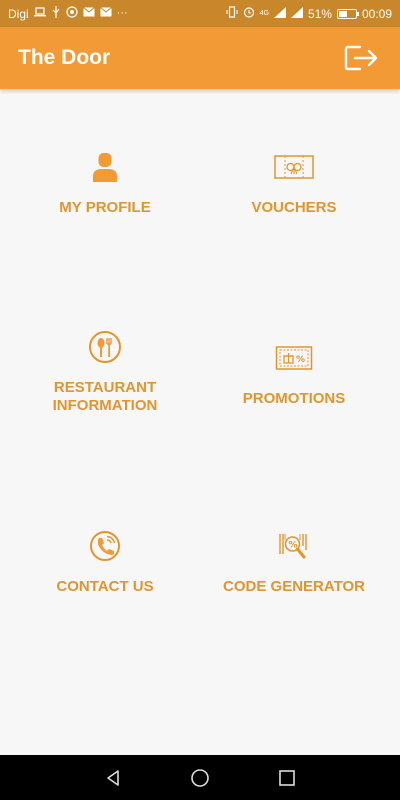 This screenshot has width=400, height=800. Describe the element at coordinates (294, 546) in the screenshot. I see `barcode-scan-icon: %` at that location.